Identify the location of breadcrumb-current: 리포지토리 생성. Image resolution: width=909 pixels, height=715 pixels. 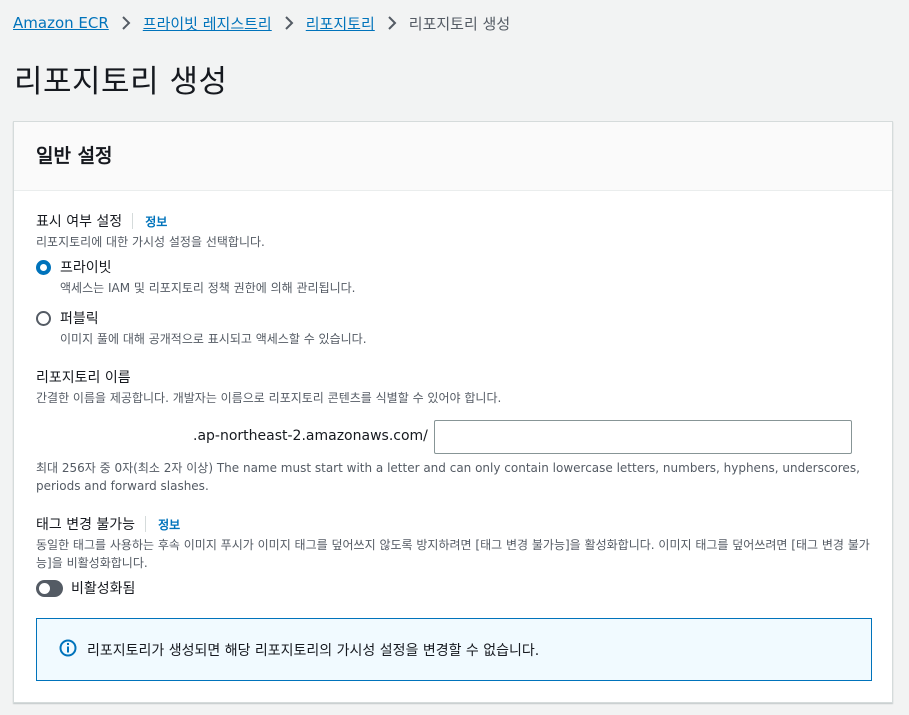
(459, 23).